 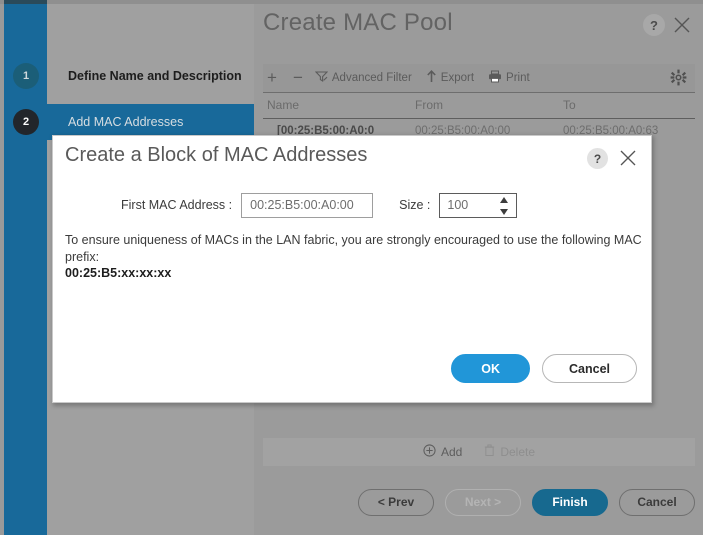 I want to click on wizard-step-label-1: Define Name and Description, so click(x=155, y=76).